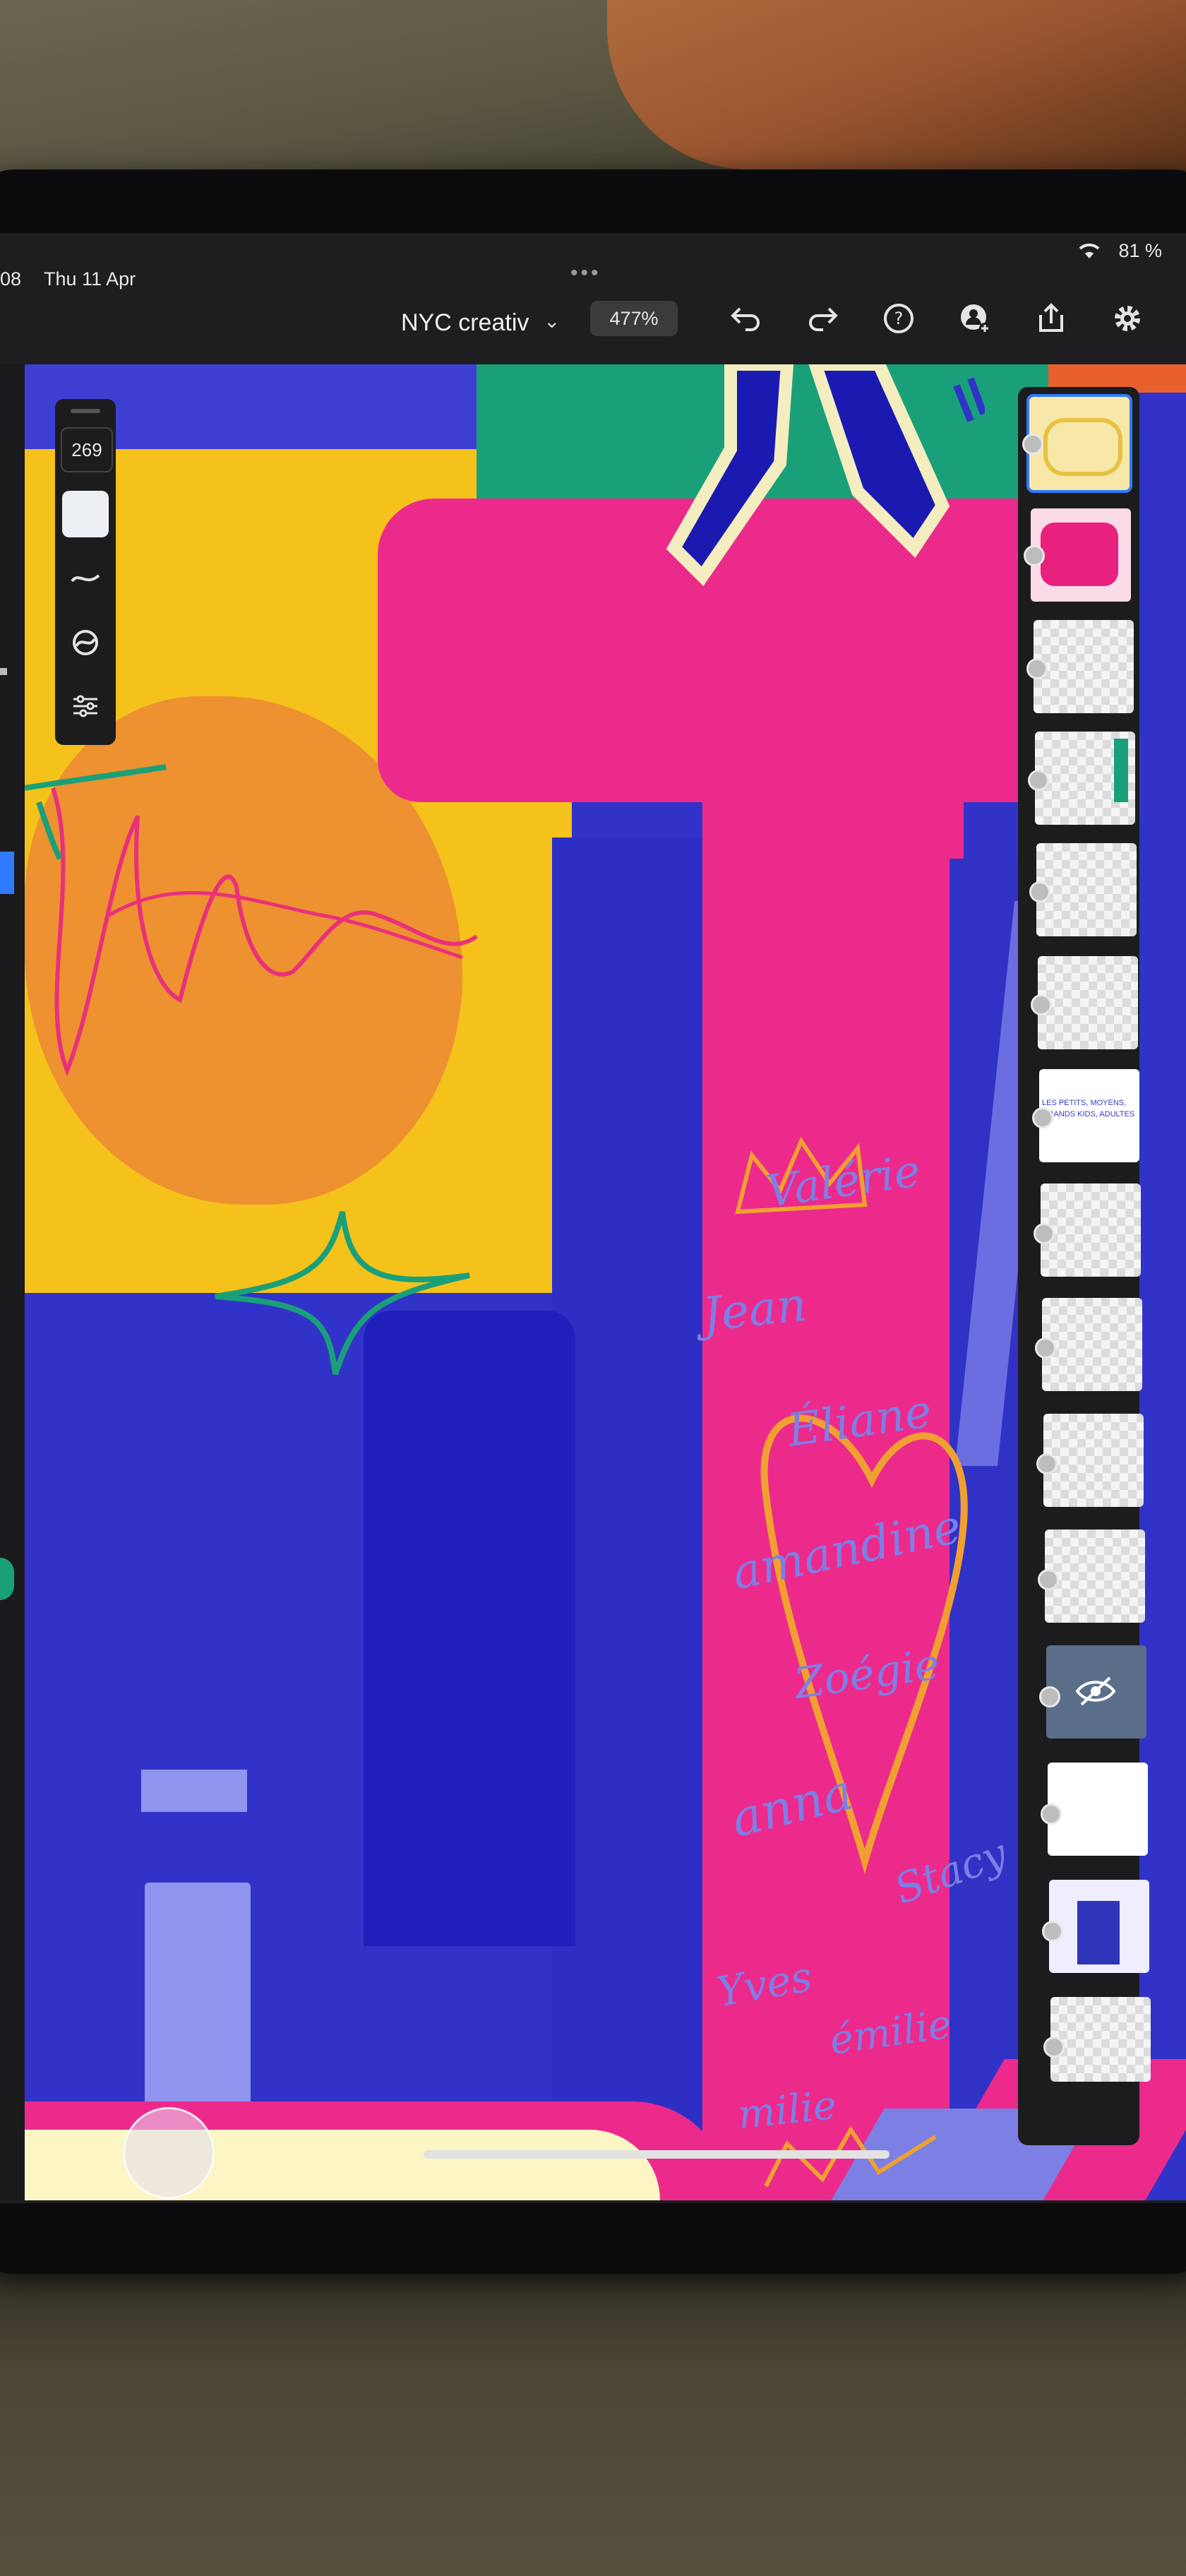 The image size is (1186, 2576). What do you see at coordinates (1089, 253) in the screenshot?
I see `wifi-icon` at bounding box center [1089, 253].